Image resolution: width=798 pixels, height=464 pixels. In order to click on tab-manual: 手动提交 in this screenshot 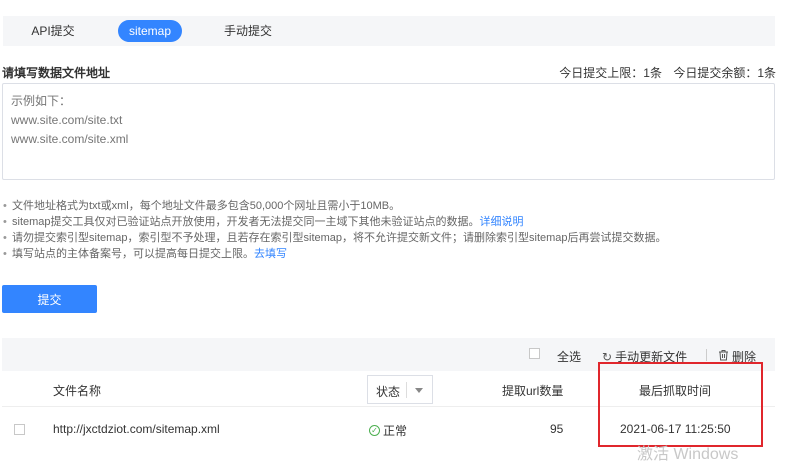, I will do `click(248, 31)`.